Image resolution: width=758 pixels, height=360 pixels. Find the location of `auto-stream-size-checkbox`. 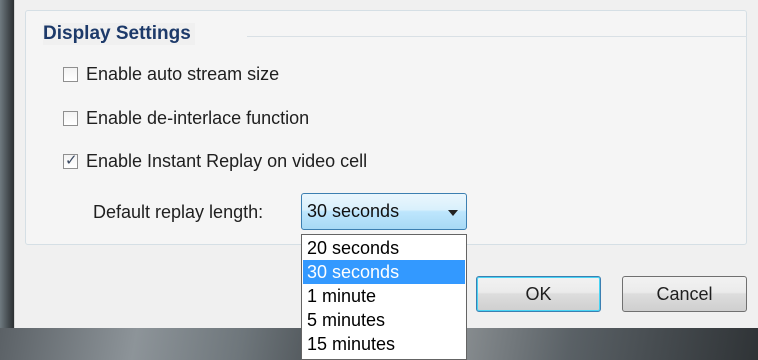

auto-stream-size-checkbox is located at coordinates (70, 74).